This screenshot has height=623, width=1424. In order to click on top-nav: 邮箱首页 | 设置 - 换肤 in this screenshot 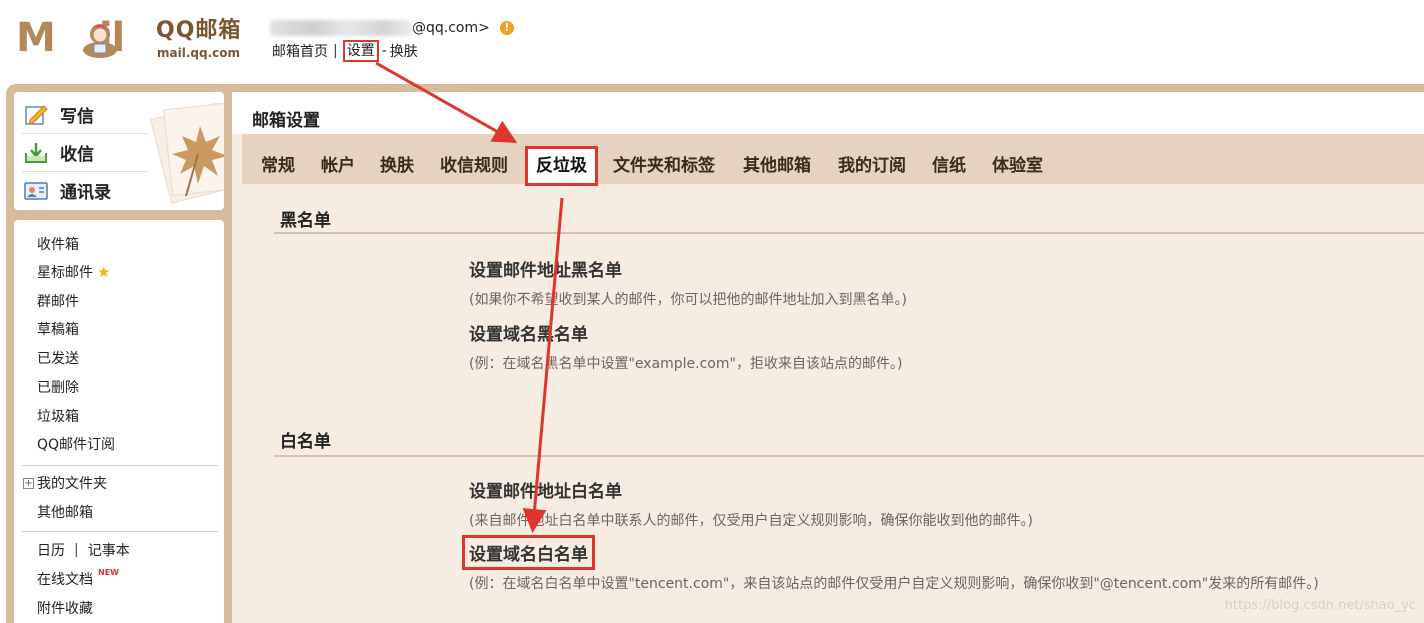, I will do `click(345, 51)`.